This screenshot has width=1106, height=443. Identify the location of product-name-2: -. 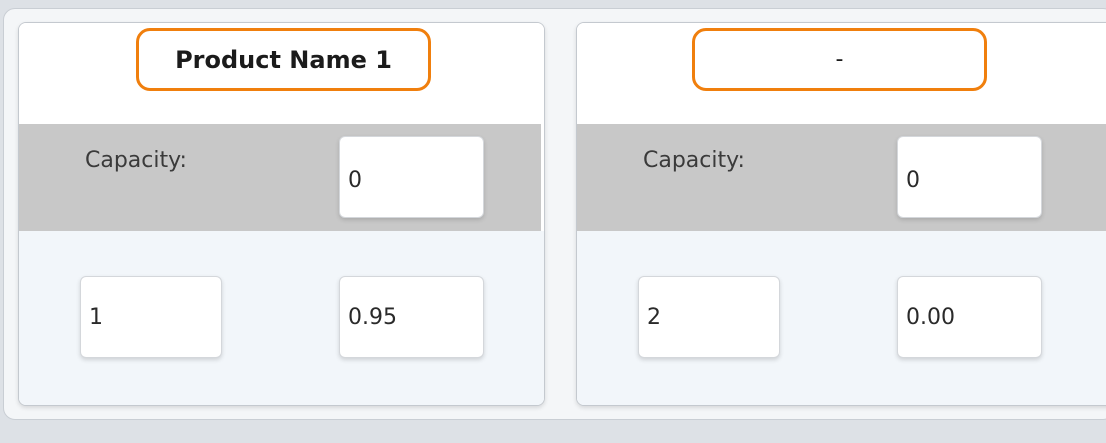
(839, 59).